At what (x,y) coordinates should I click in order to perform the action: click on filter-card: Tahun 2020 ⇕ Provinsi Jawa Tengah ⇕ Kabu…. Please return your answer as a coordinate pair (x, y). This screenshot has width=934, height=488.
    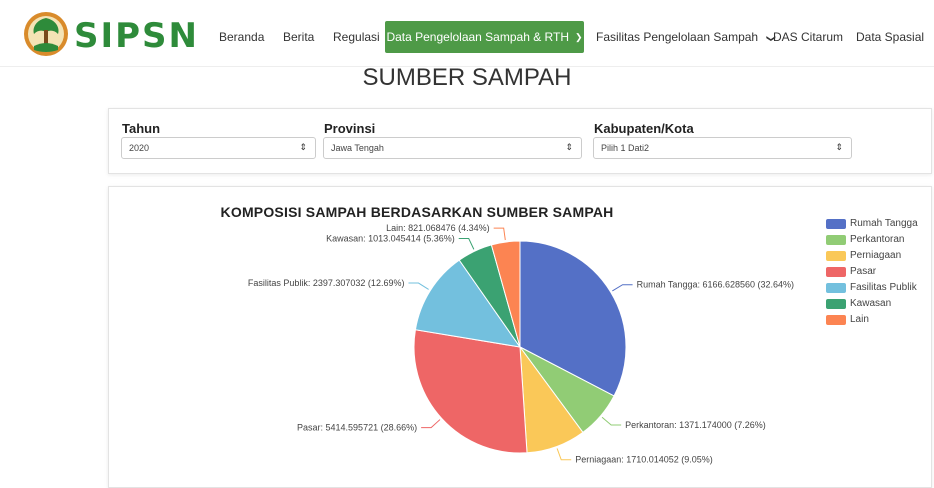
    Looking at the image, I should click on (520, 141).